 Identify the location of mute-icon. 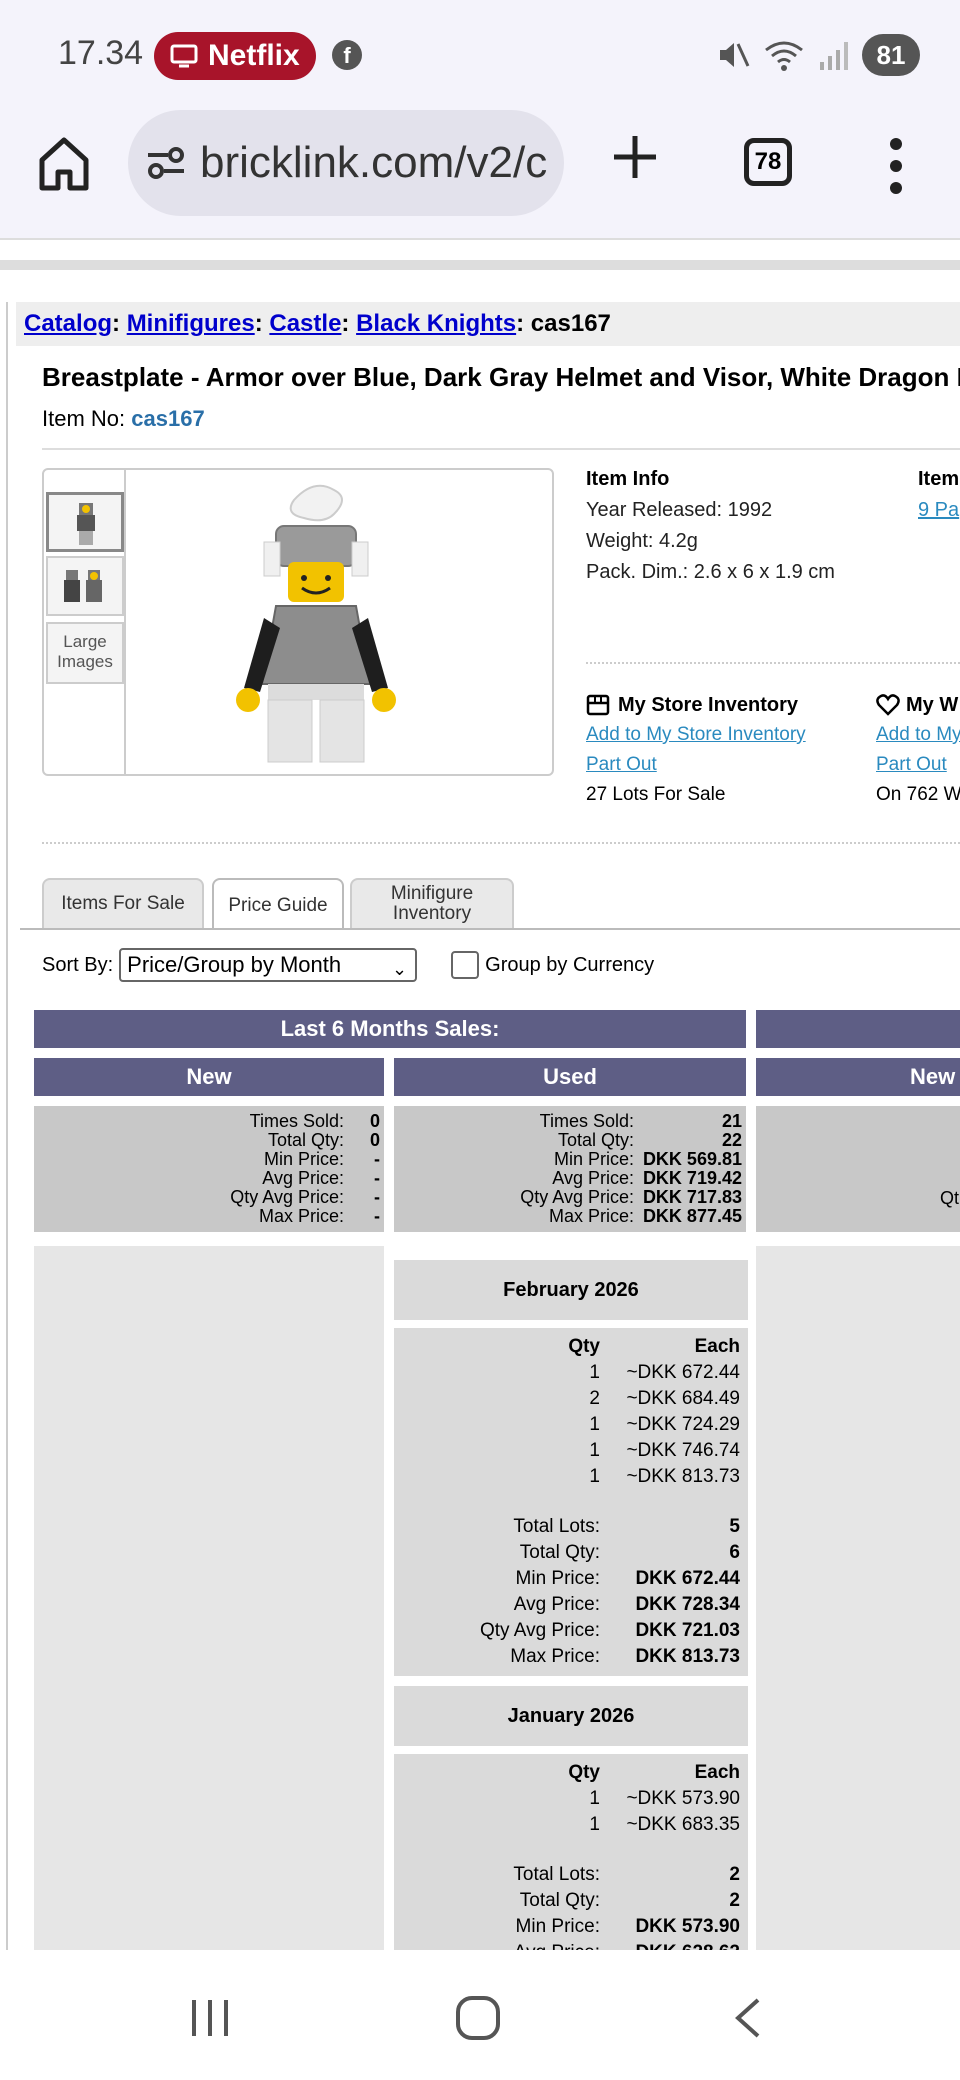
(735, 55).